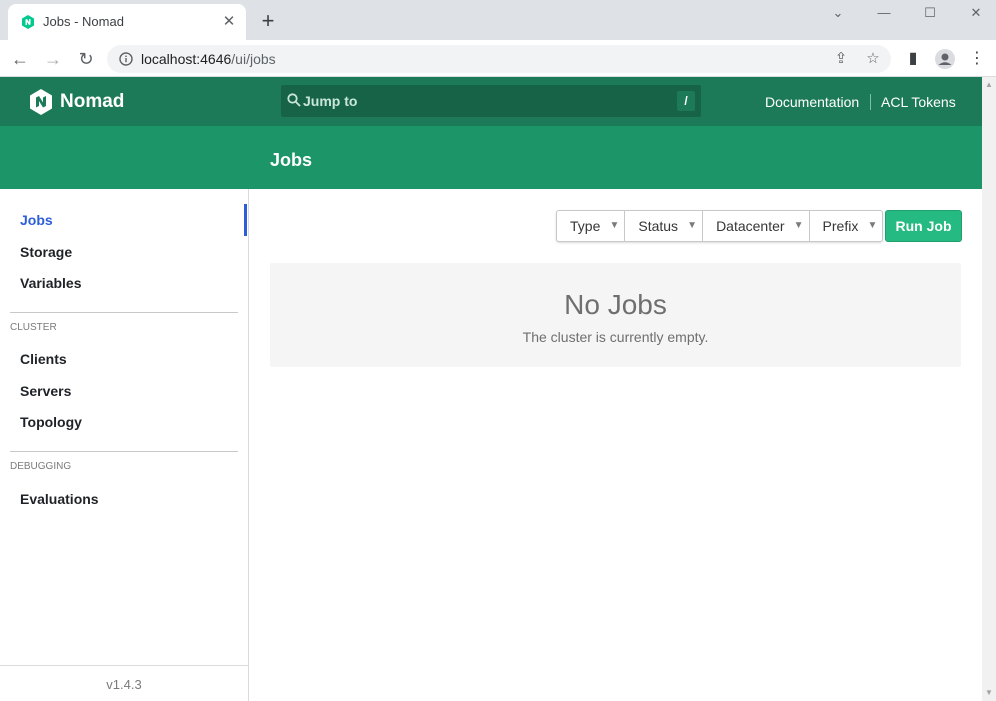 The width and height of the screenshot is (996, 701). Describe the element at coordinates (229, 22) in the screenshot. I see `close-icon: ✕` at that location.